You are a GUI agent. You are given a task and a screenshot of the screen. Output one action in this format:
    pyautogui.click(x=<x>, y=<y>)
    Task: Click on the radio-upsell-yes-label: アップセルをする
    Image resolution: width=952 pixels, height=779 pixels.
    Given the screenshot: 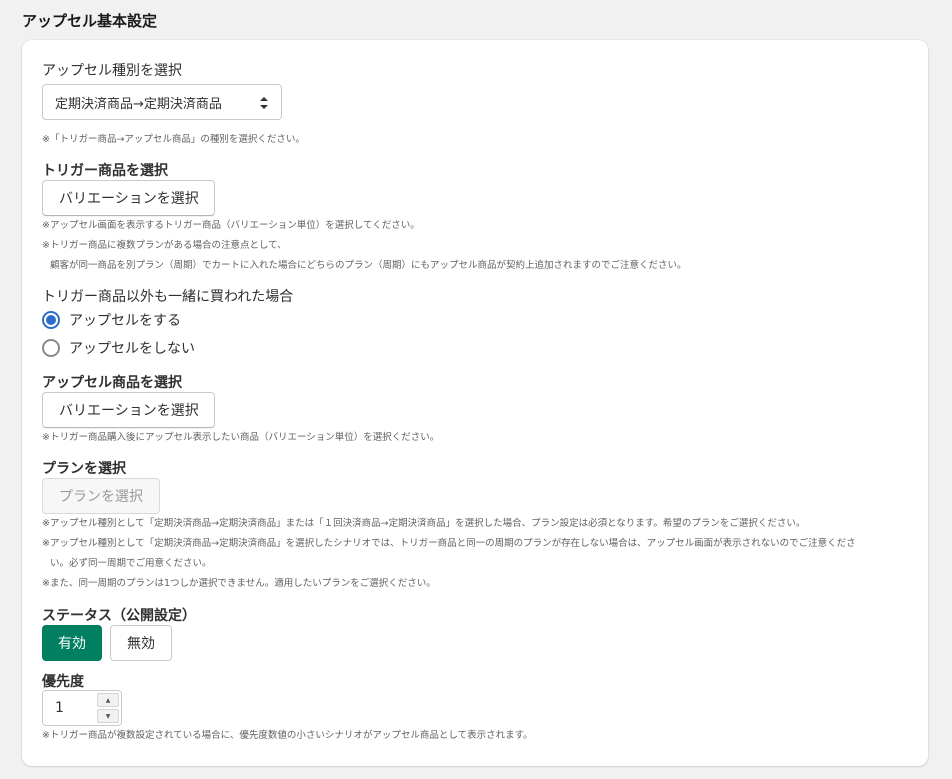 What is the action you would take?
    pyautogui.click(x=125, y=321)
    